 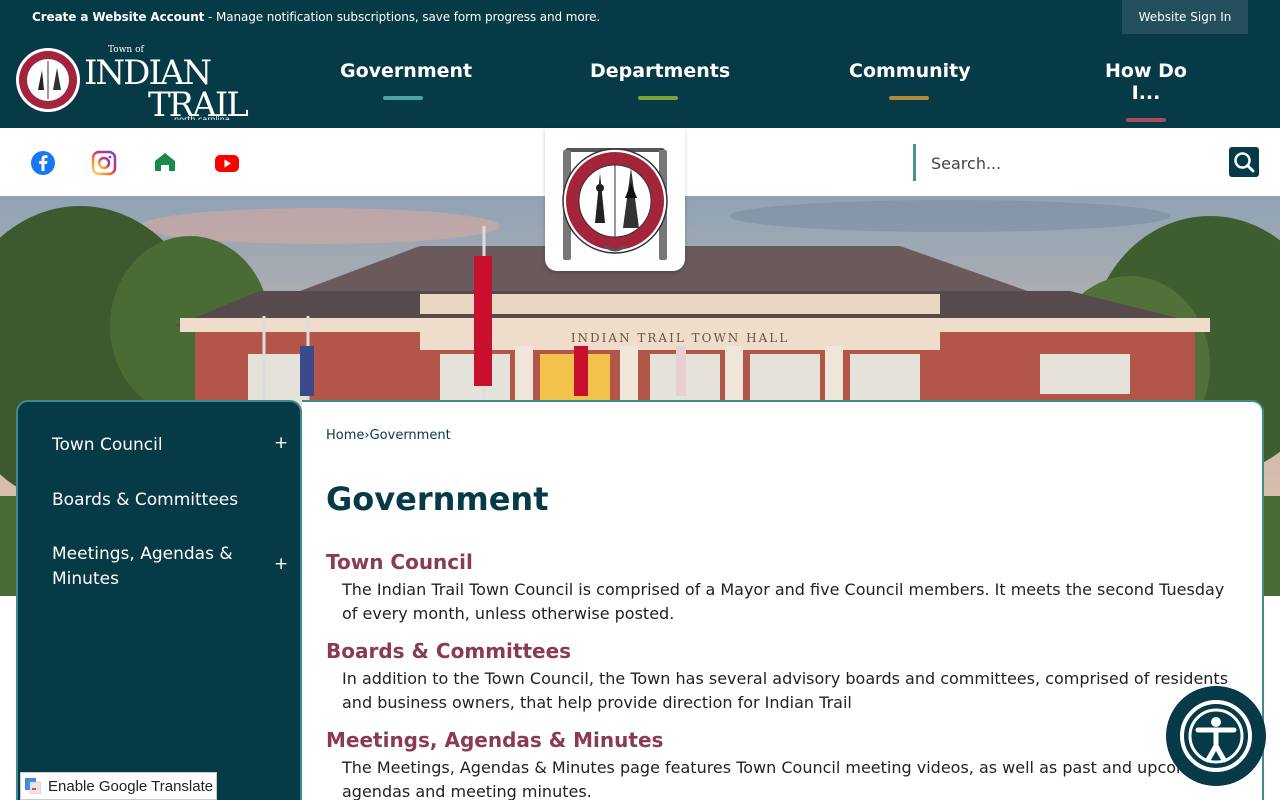 What do you see at coordinates (399, 562) in the screenshot?
I see `section-link-town-council: Town Council` at bounding box center [399, 562].